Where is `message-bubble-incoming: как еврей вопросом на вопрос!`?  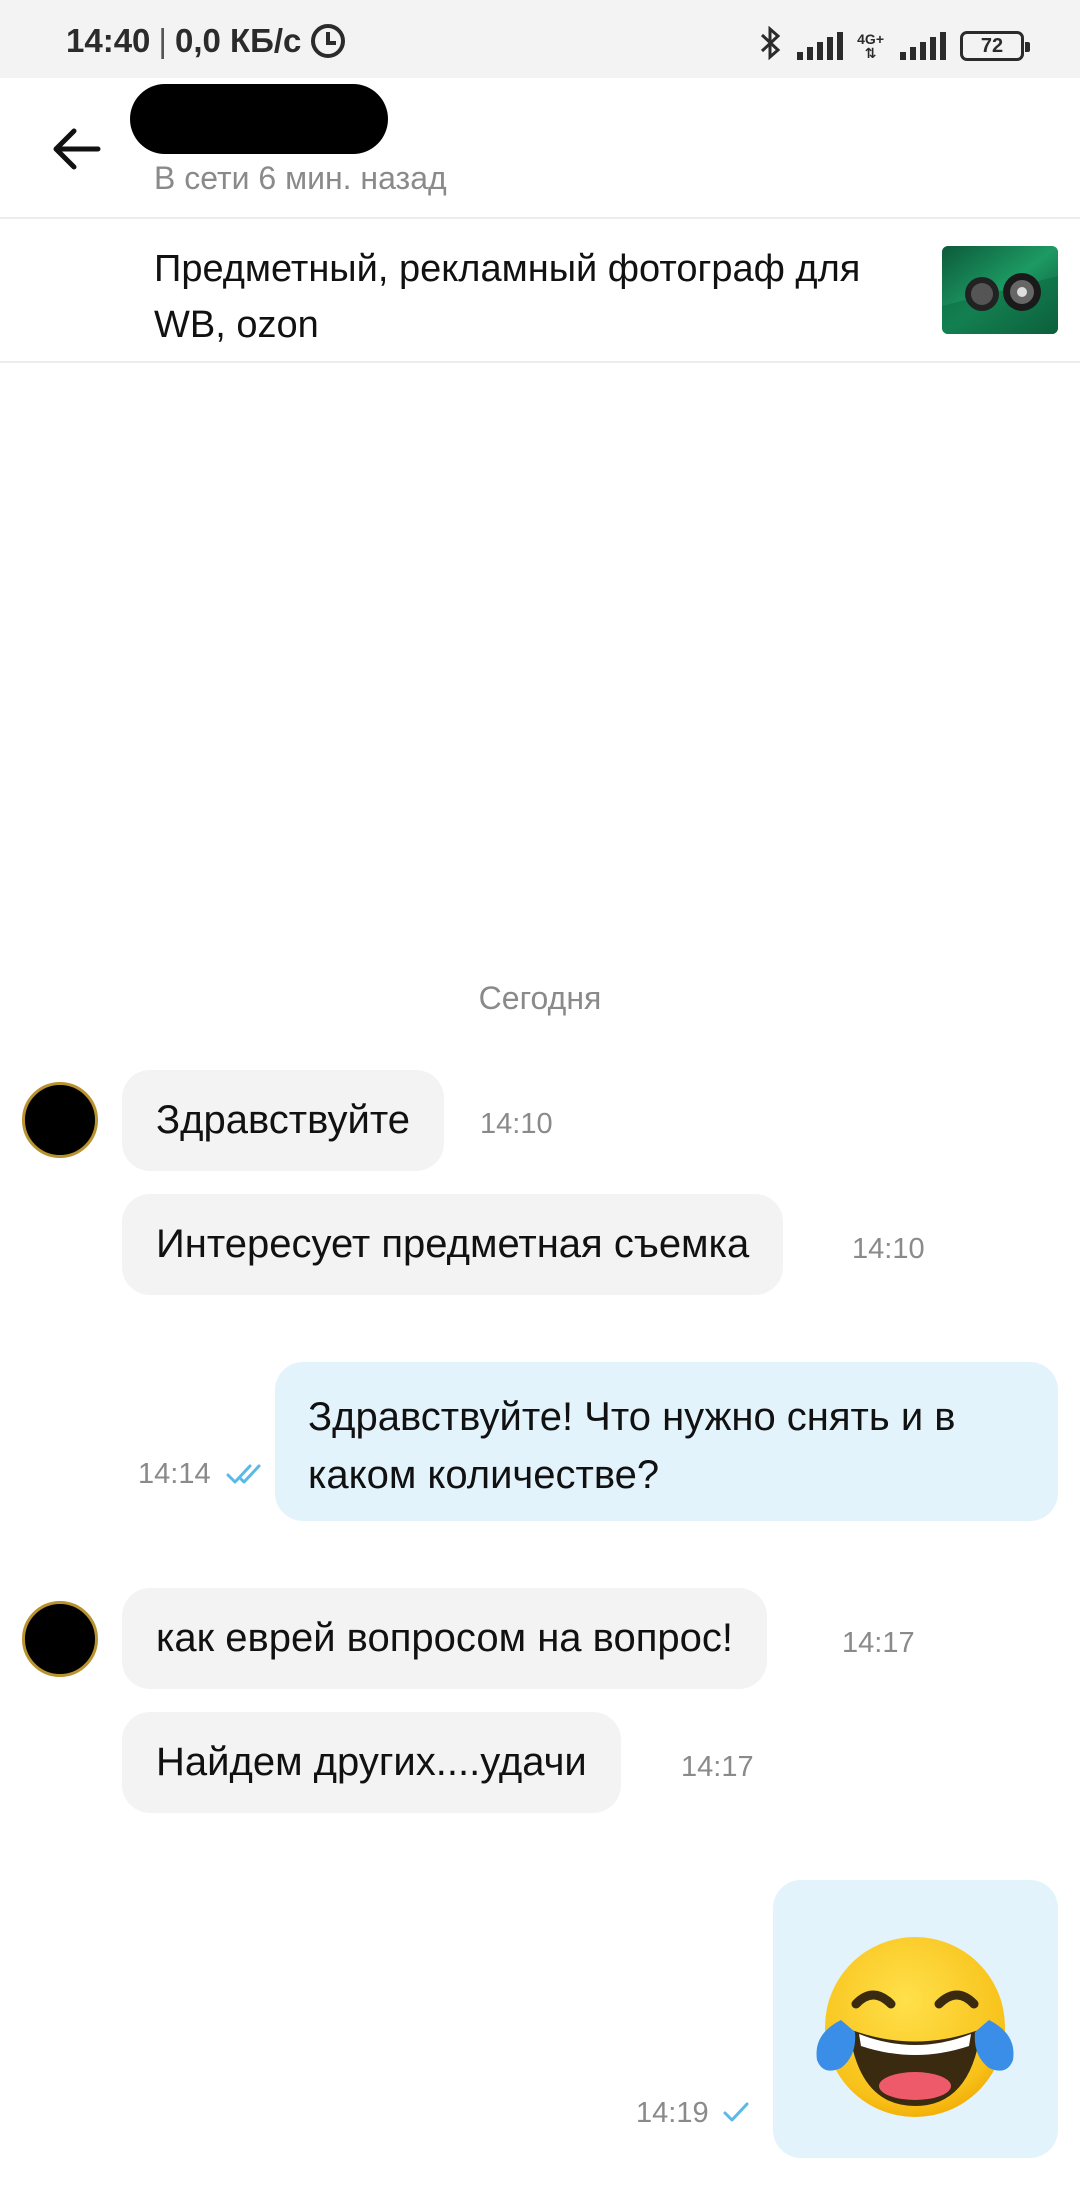
message-bubble-incoming: как еврей вопросом на вопрос! is located at coordinates (444, 1638).